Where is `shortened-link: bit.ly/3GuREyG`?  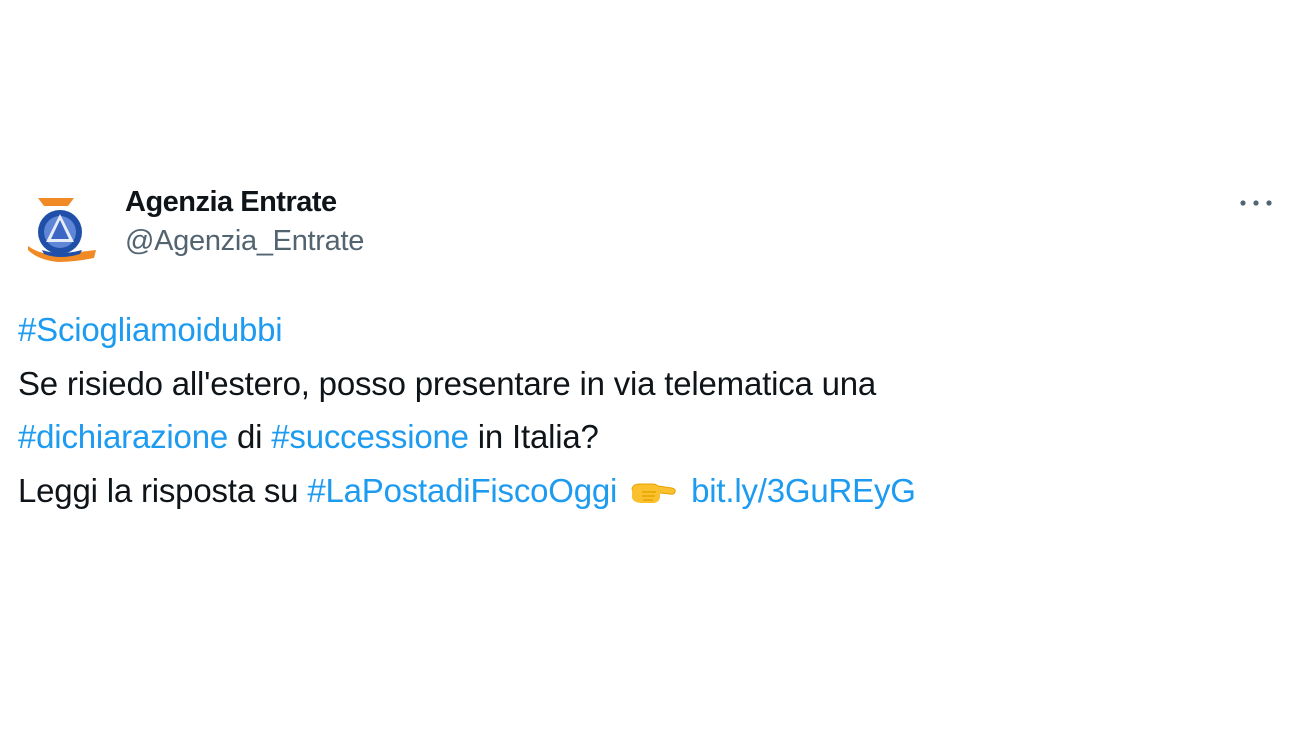 shortened-link: bit.ly/3GuREyG is located at coordinates (803, 490).